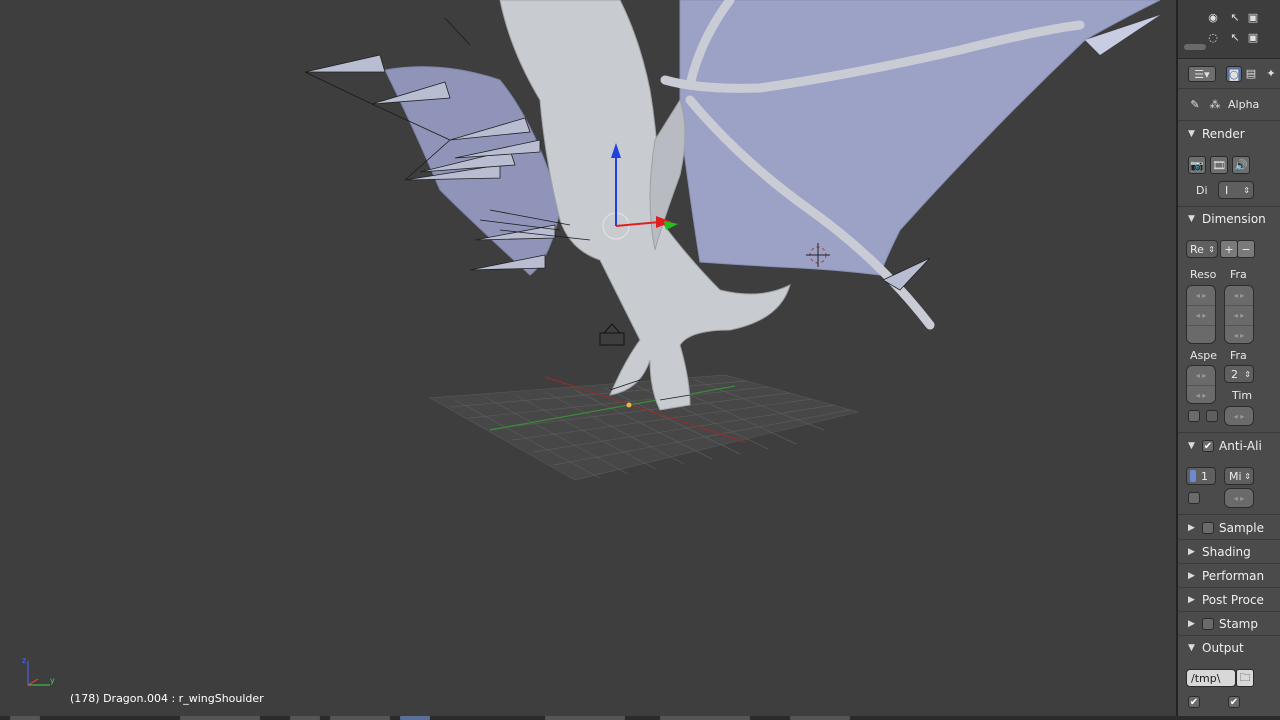 The image size is (1280, 720). Describe the element at coordinates (1194, 498) in the screenshot. I see `full-sample-checkbox` at that location.